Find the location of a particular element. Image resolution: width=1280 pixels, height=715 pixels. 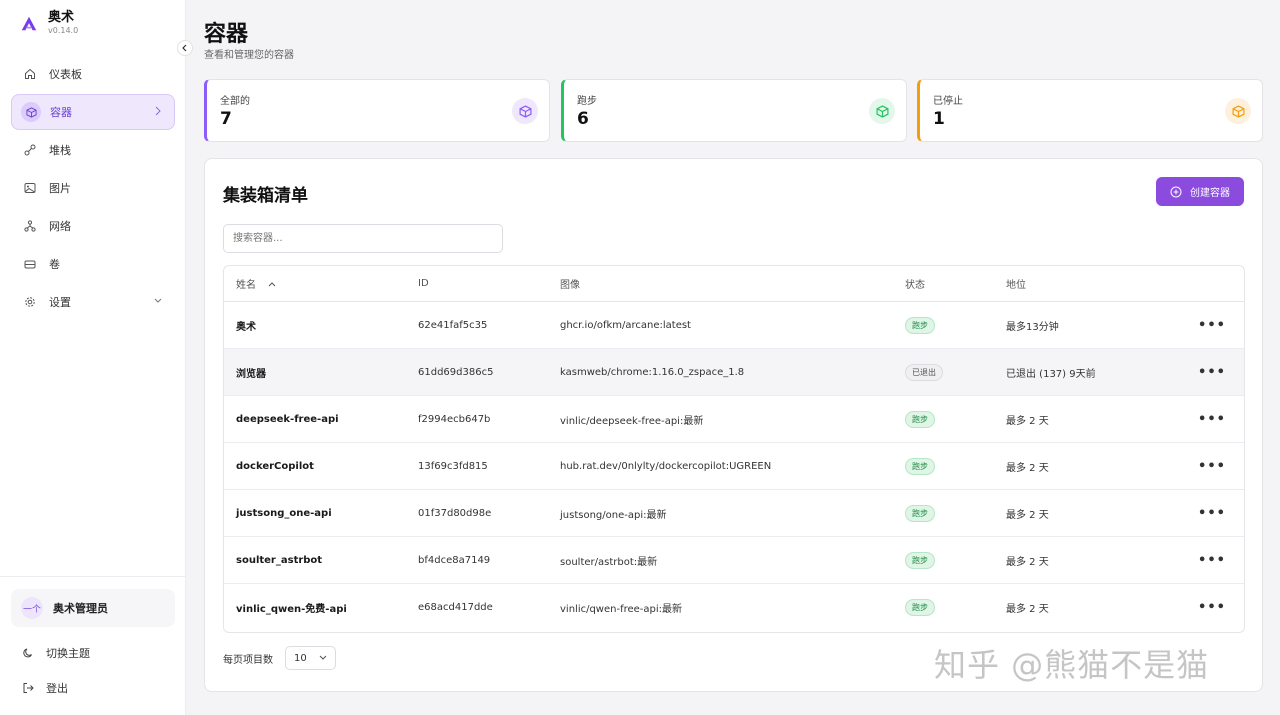

sort-asc-icon is located at coordinates (272, 283).